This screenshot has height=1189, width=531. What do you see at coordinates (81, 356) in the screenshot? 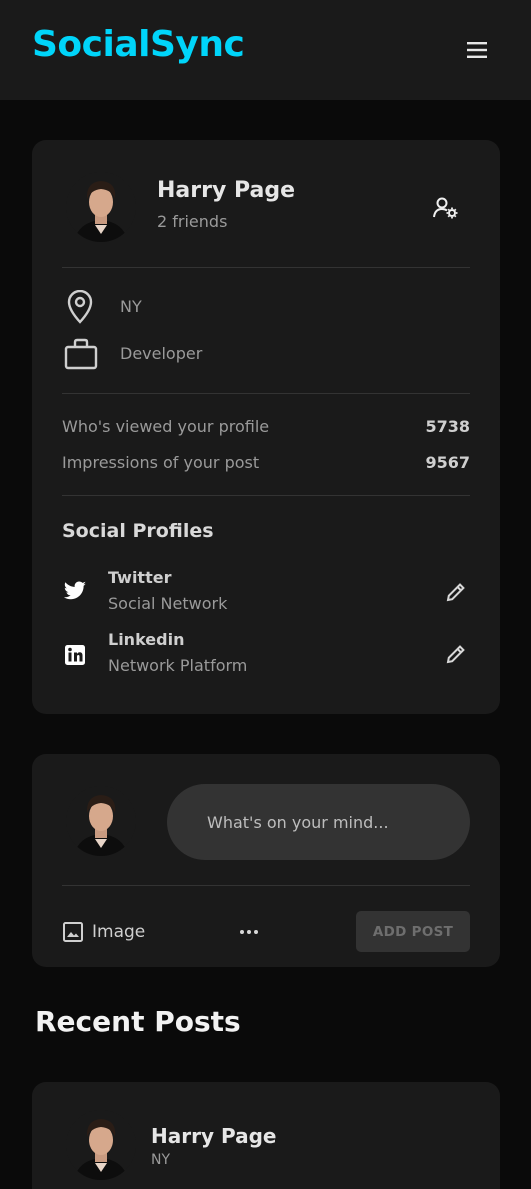
I see `briefcase-icon` at bounding box center [81, 356].